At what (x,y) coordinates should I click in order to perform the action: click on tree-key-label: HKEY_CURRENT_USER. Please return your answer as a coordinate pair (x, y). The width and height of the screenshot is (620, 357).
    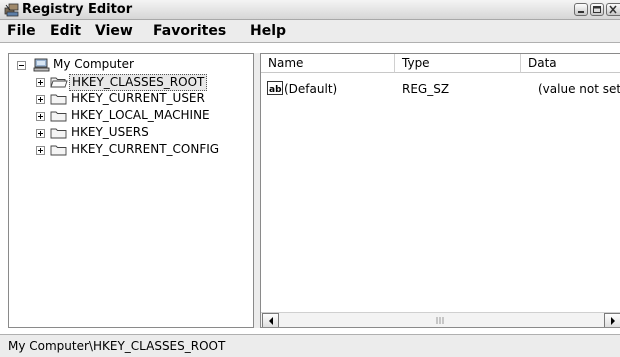
    Looking at the image, I should click on (138, 98).